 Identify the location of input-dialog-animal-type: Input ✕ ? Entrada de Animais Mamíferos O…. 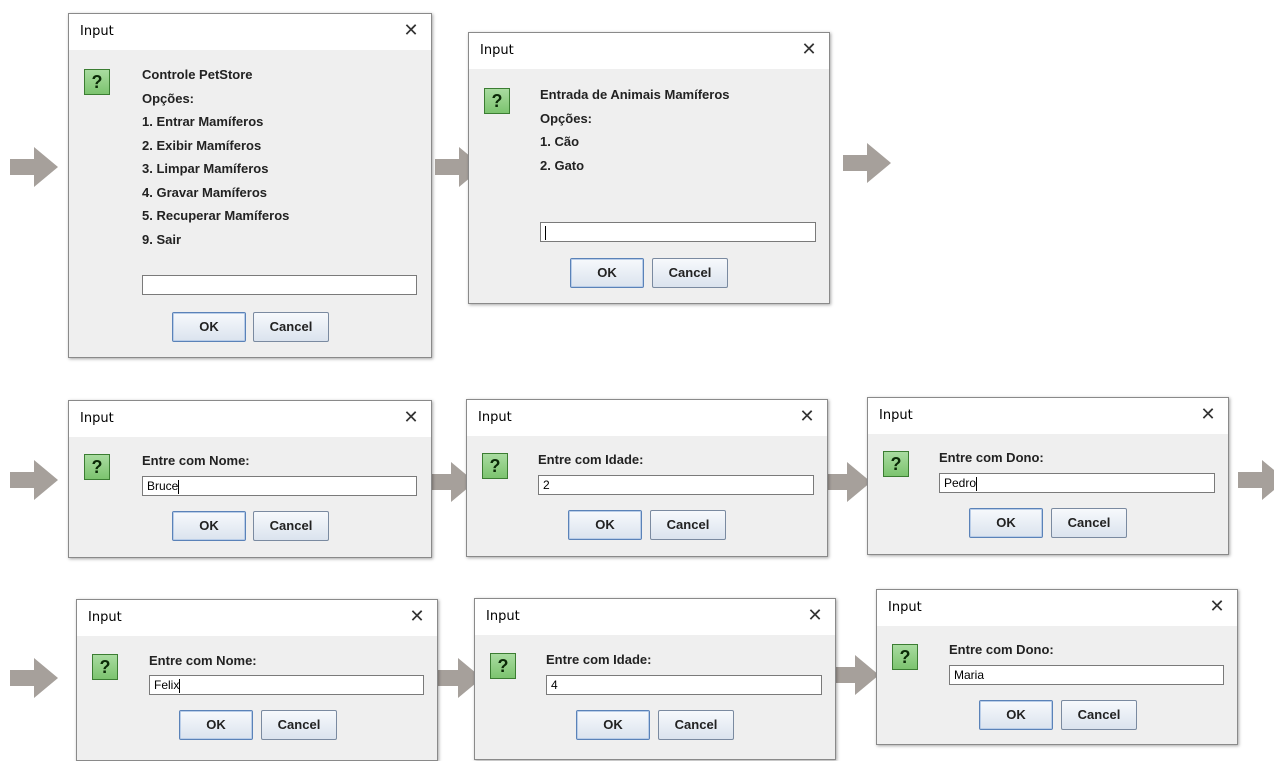
(649, 168).